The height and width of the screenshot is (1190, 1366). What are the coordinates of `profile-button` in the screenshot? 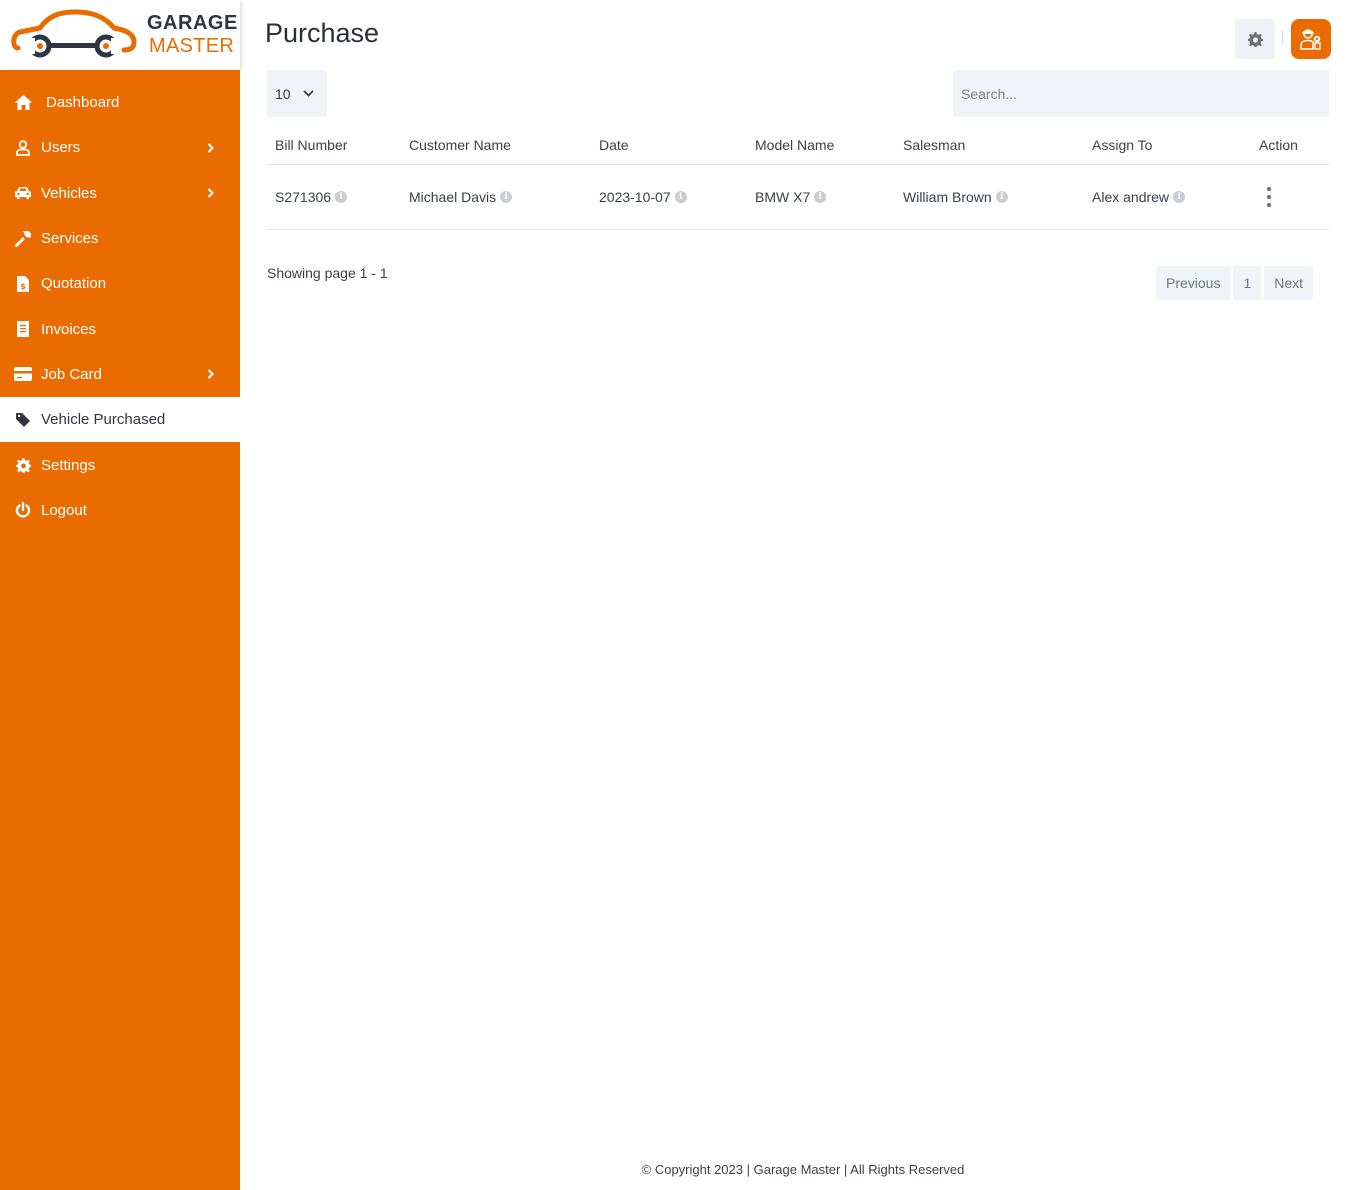 It's located at (1311, 39).